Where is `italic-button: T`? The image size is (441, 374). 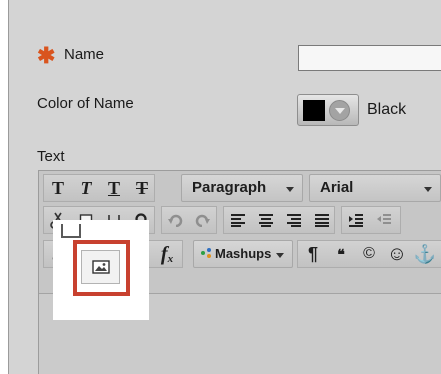
italic-button: T is located at coordinates (86, 188).